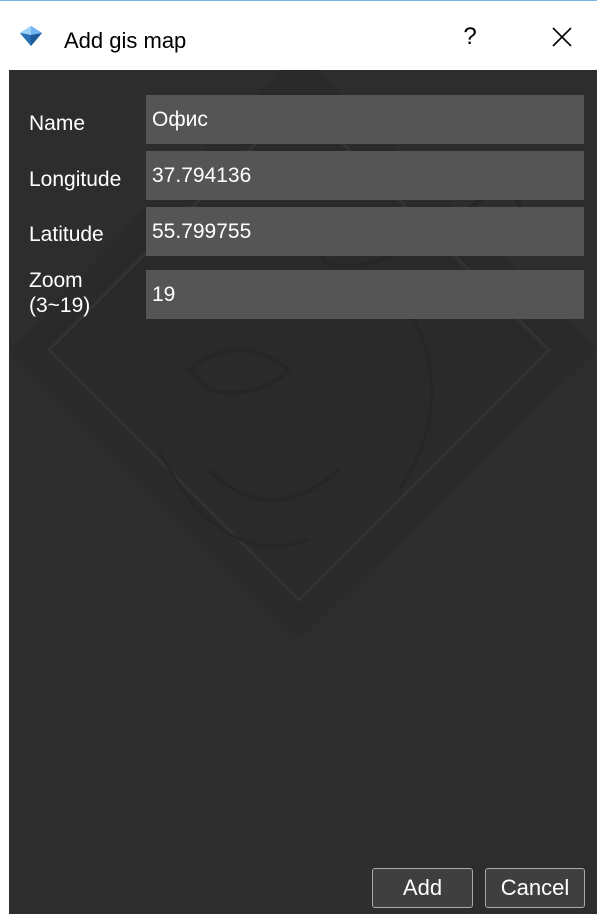 This screenshot has height=914, width=597. I want to click on latitude-field, so click(365, 231).